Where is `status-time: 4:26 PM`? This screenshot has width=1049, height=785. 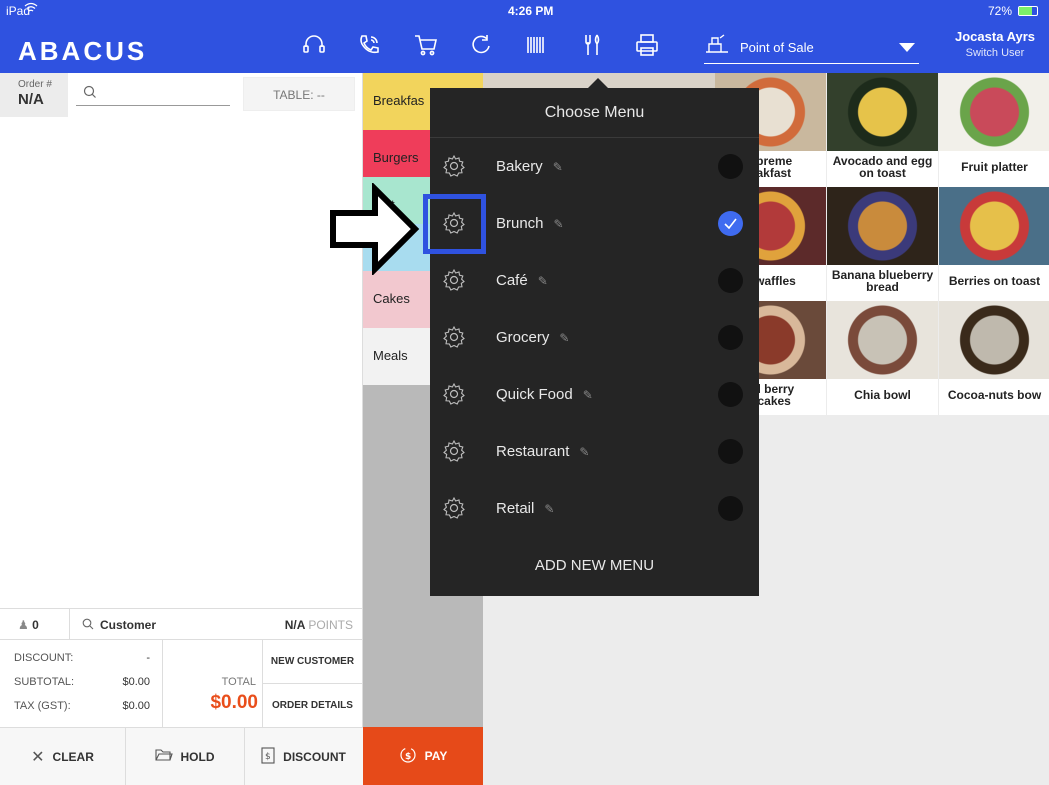 status-time: 4:26 PM is located at coordinates (531, 11).